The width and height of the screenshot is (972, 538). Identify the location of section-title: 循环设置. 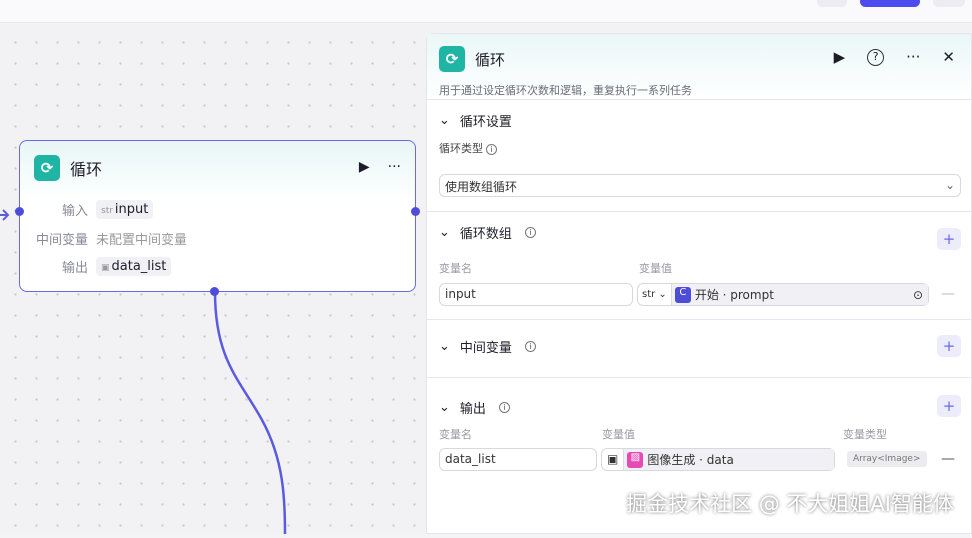
(485, 122).